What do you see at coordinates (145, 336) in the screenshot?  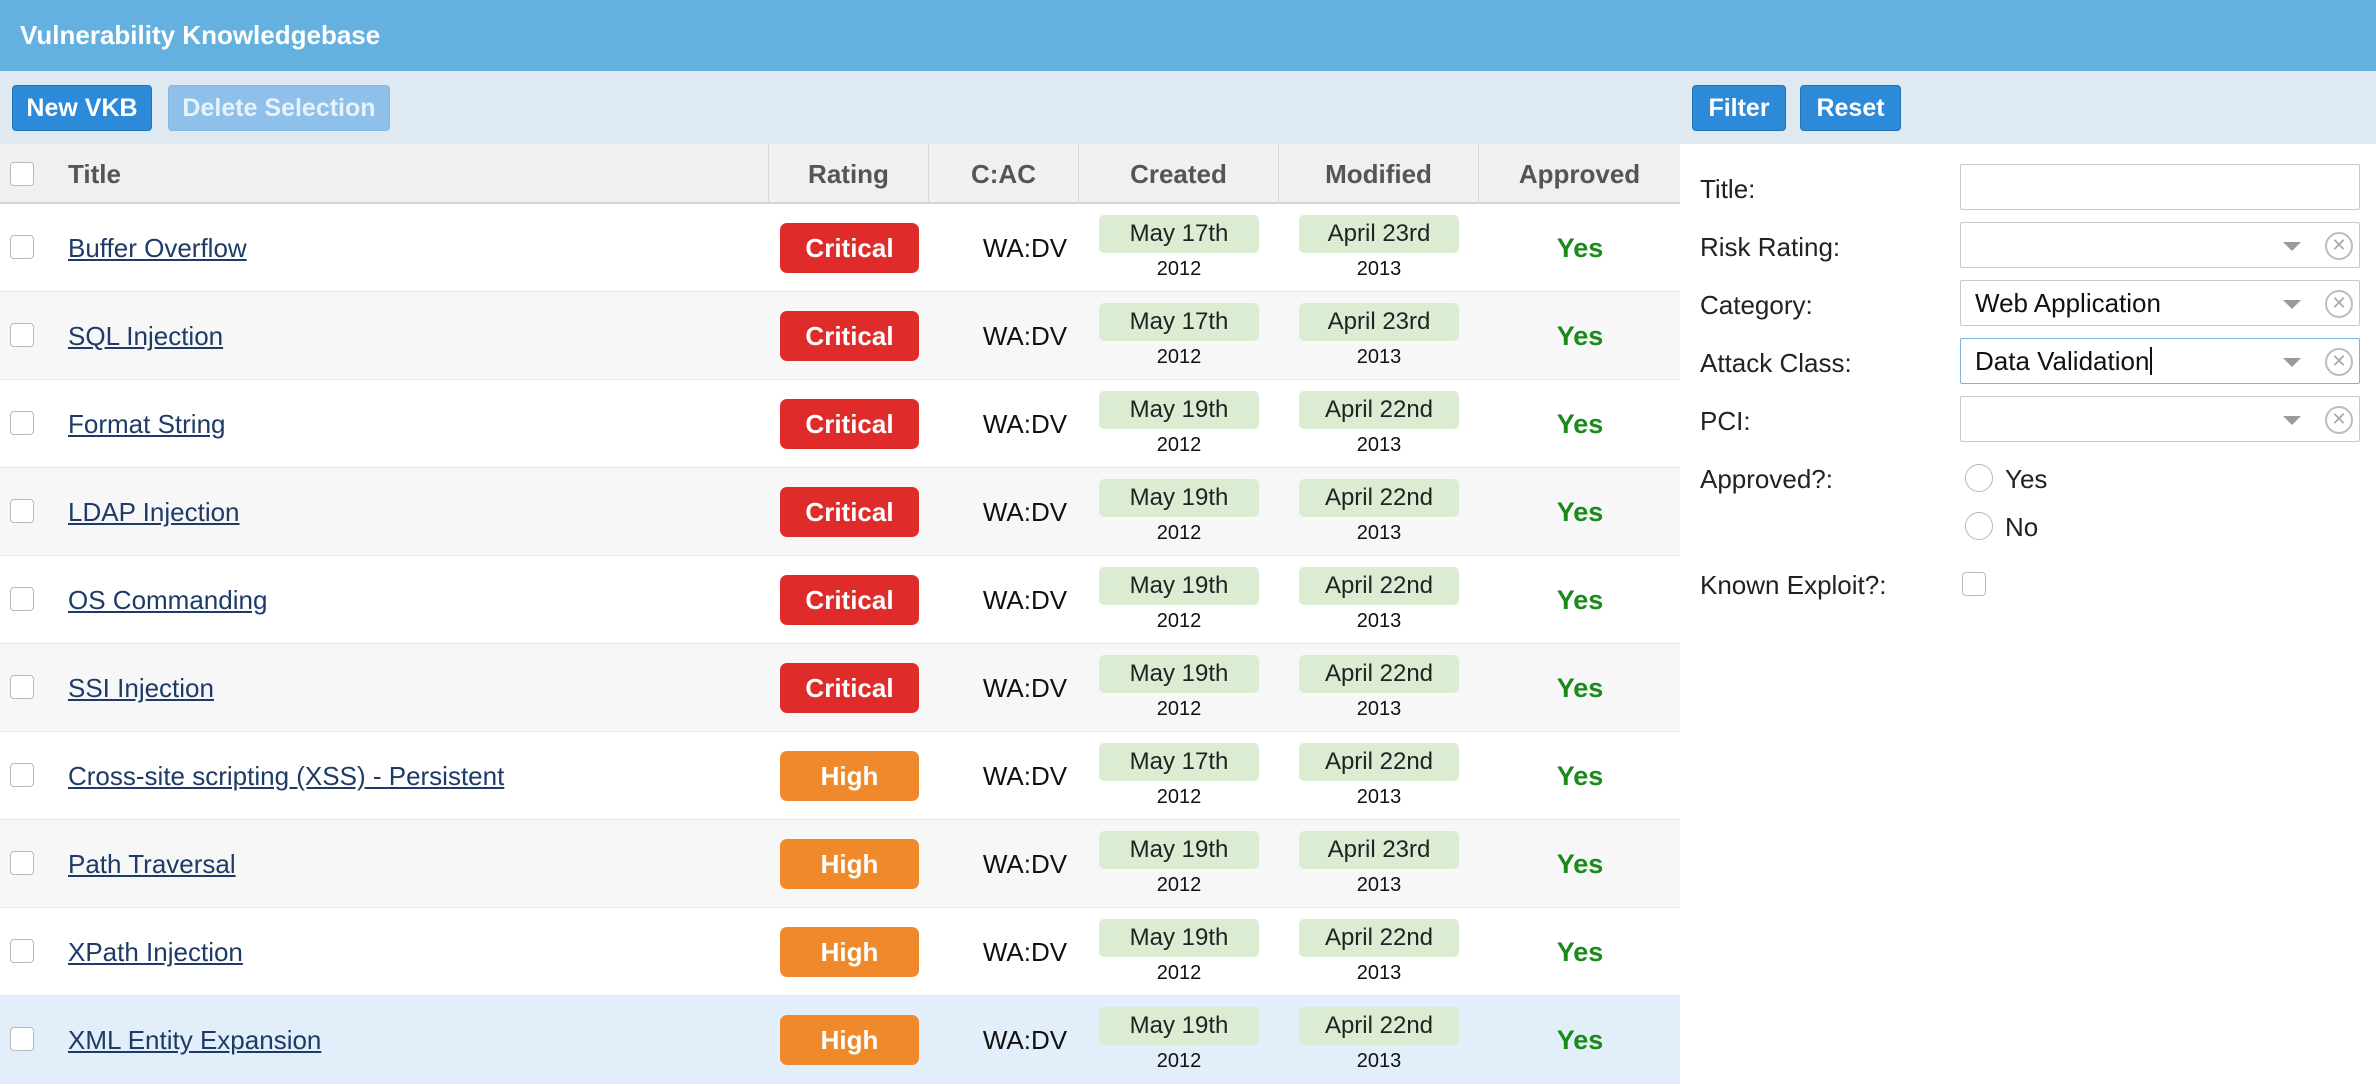 I see `row-title-link: SQL Injection` at bounding box center [145, 336].